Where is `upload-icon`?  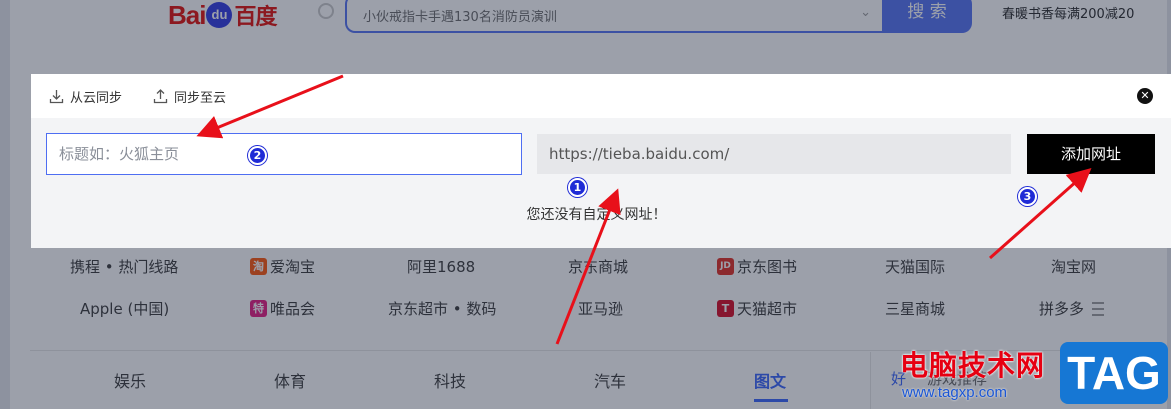
upload-icon is located at coordinates (160, 96).